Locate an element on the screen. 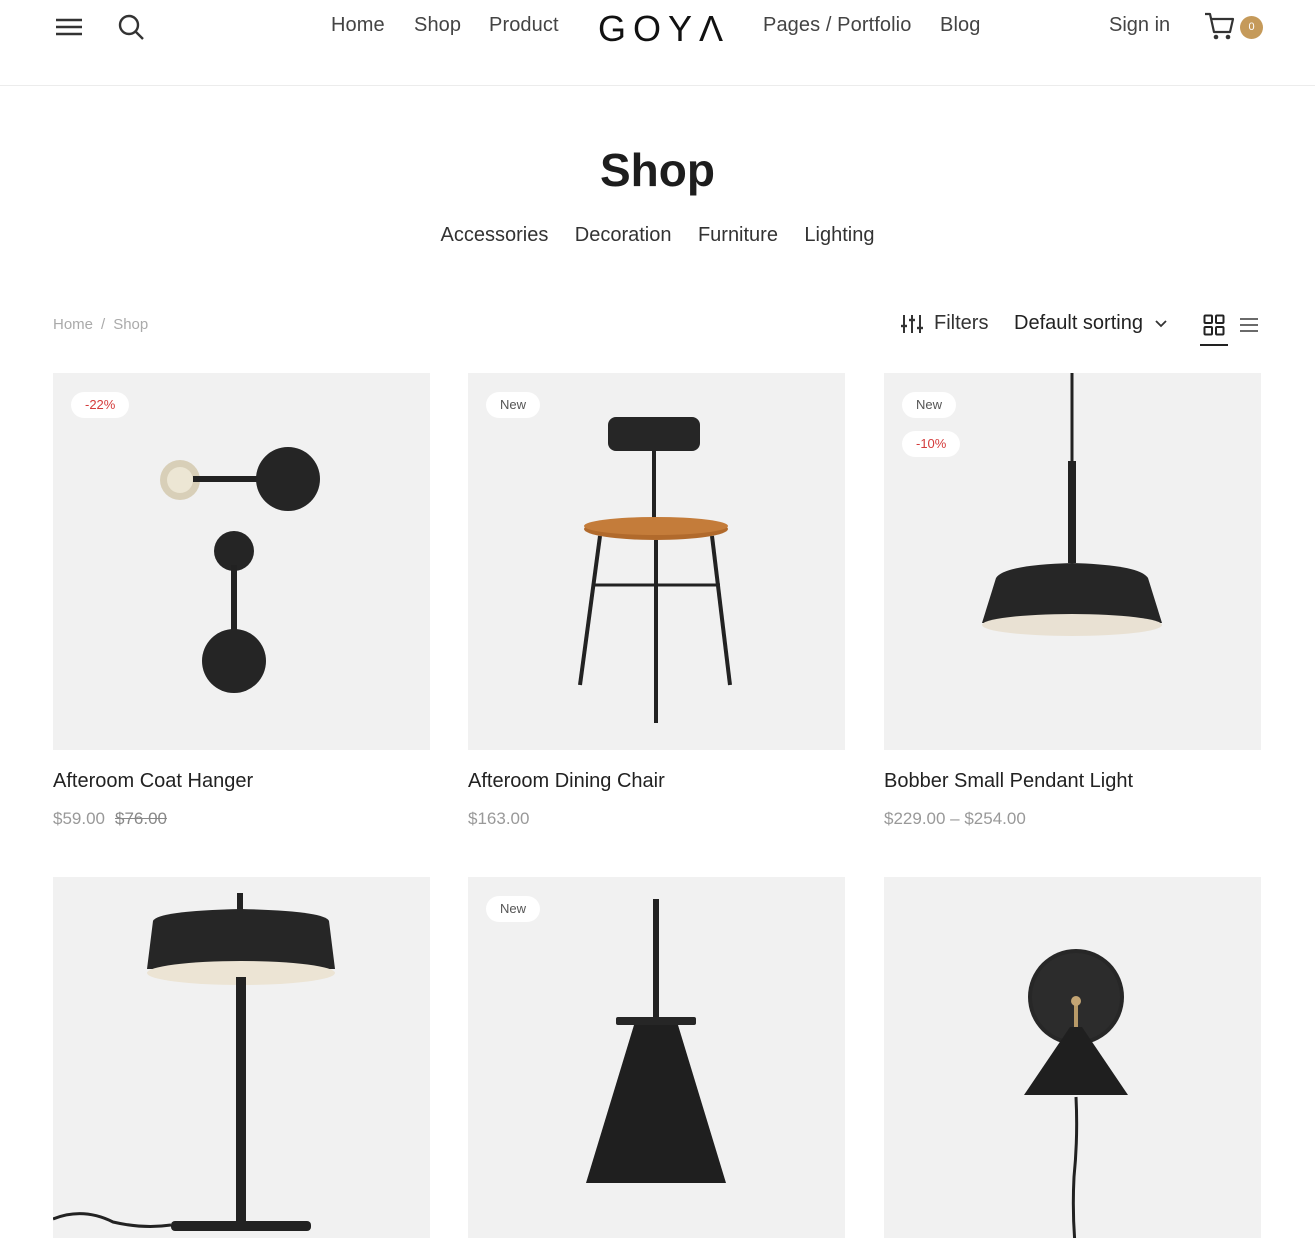  product-card: New Afteroom Dining Chair $163.00 is located at coordinates (656, 601).